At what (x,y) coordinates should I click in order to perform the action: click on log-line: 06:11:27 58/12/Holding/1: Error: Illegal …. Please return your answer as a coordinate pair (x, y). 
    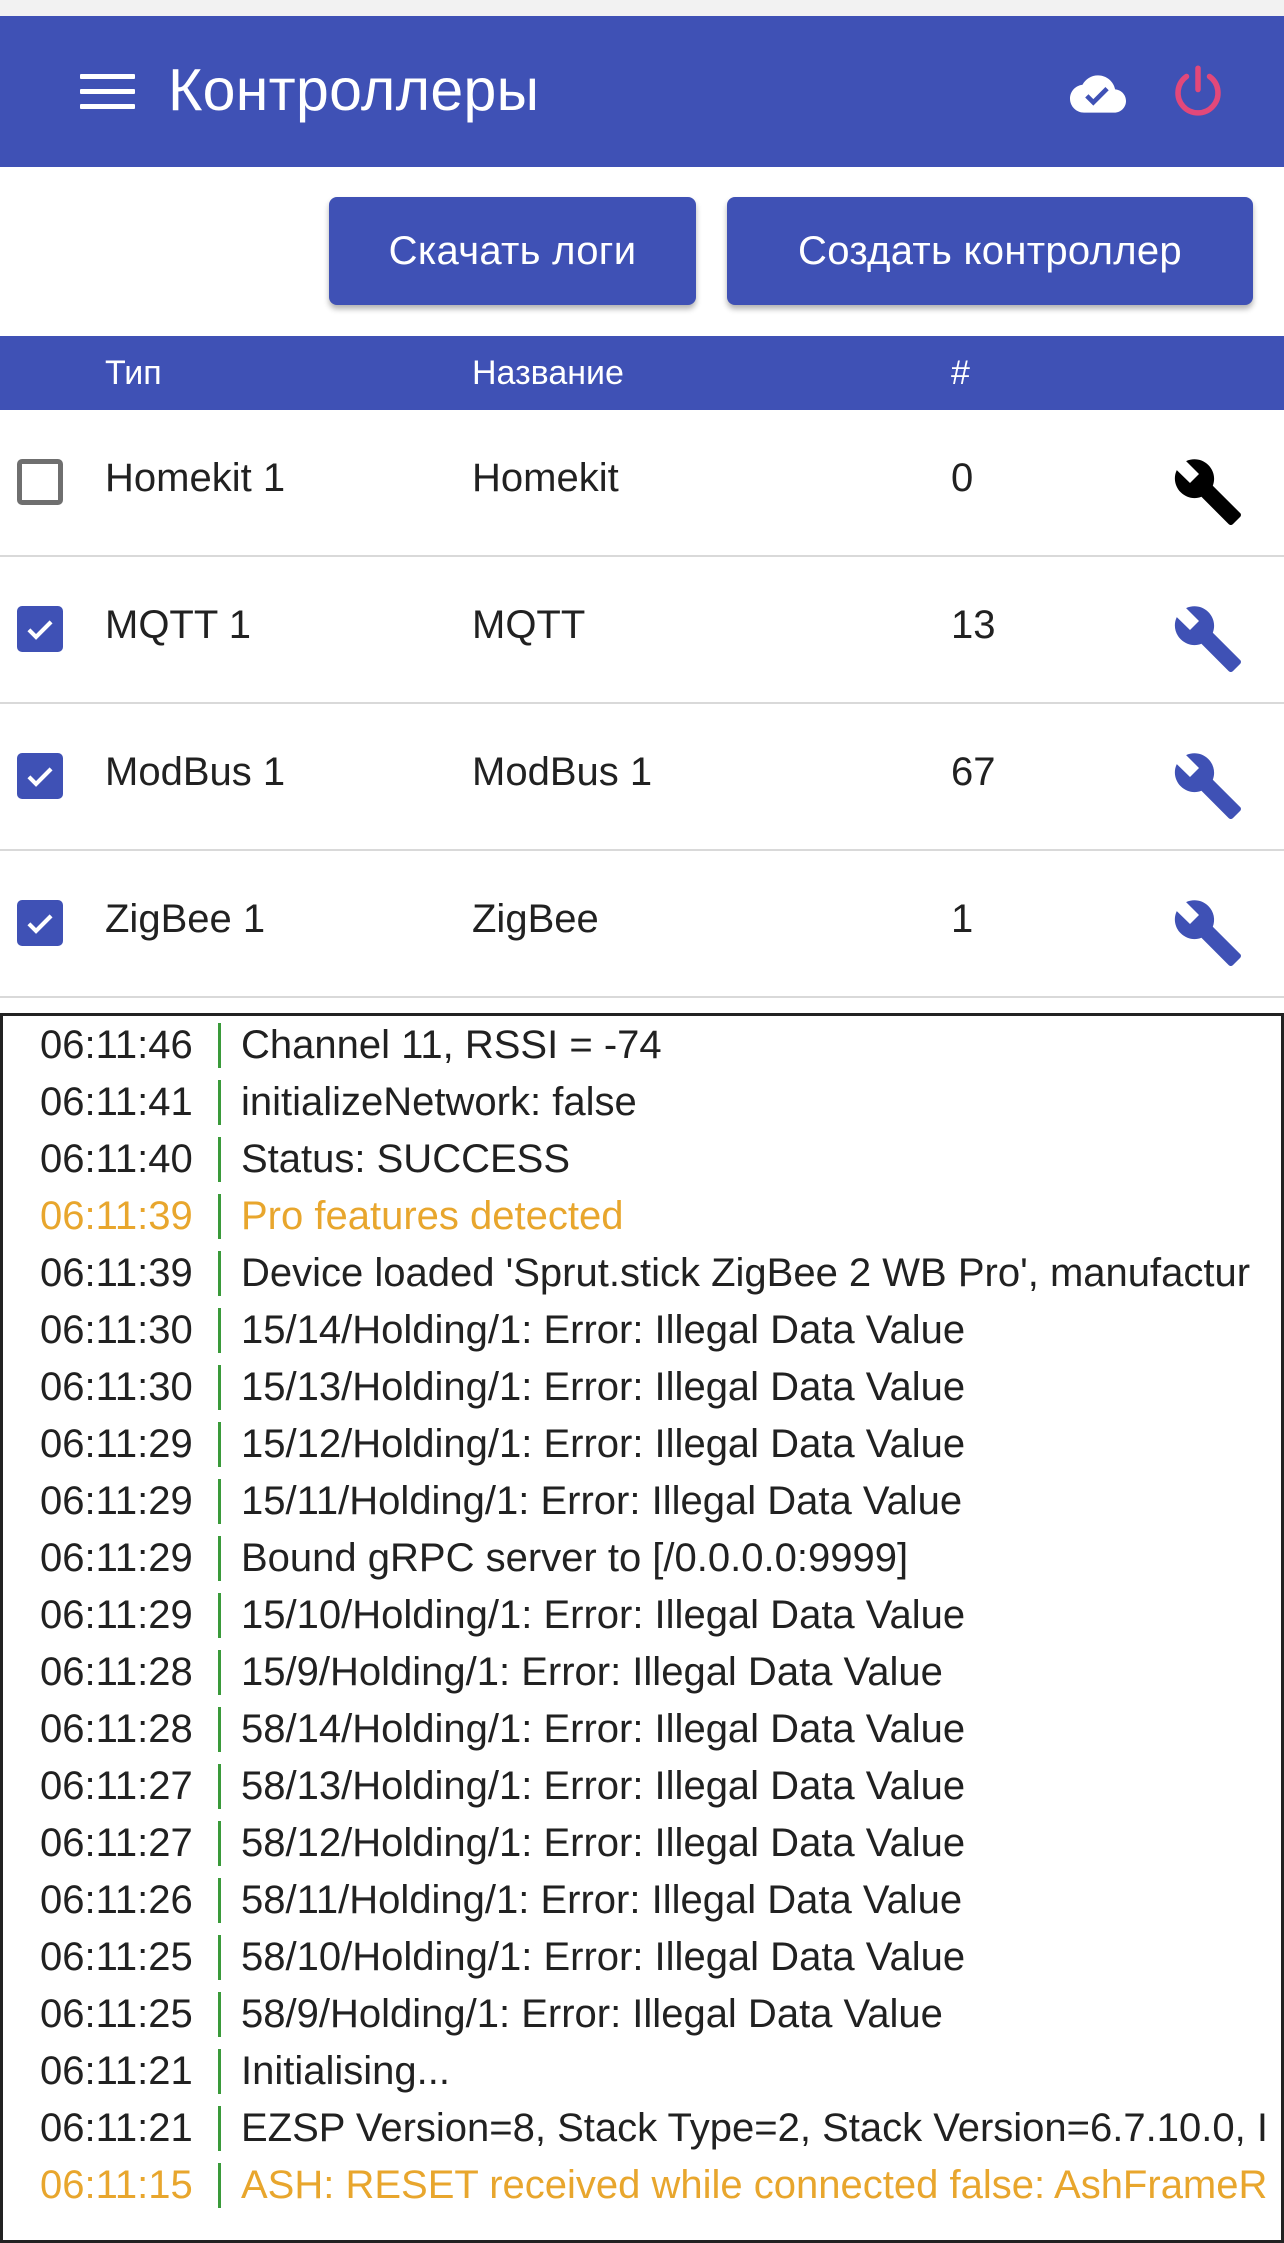
    Looking at the image, I should click on (642, 1843).